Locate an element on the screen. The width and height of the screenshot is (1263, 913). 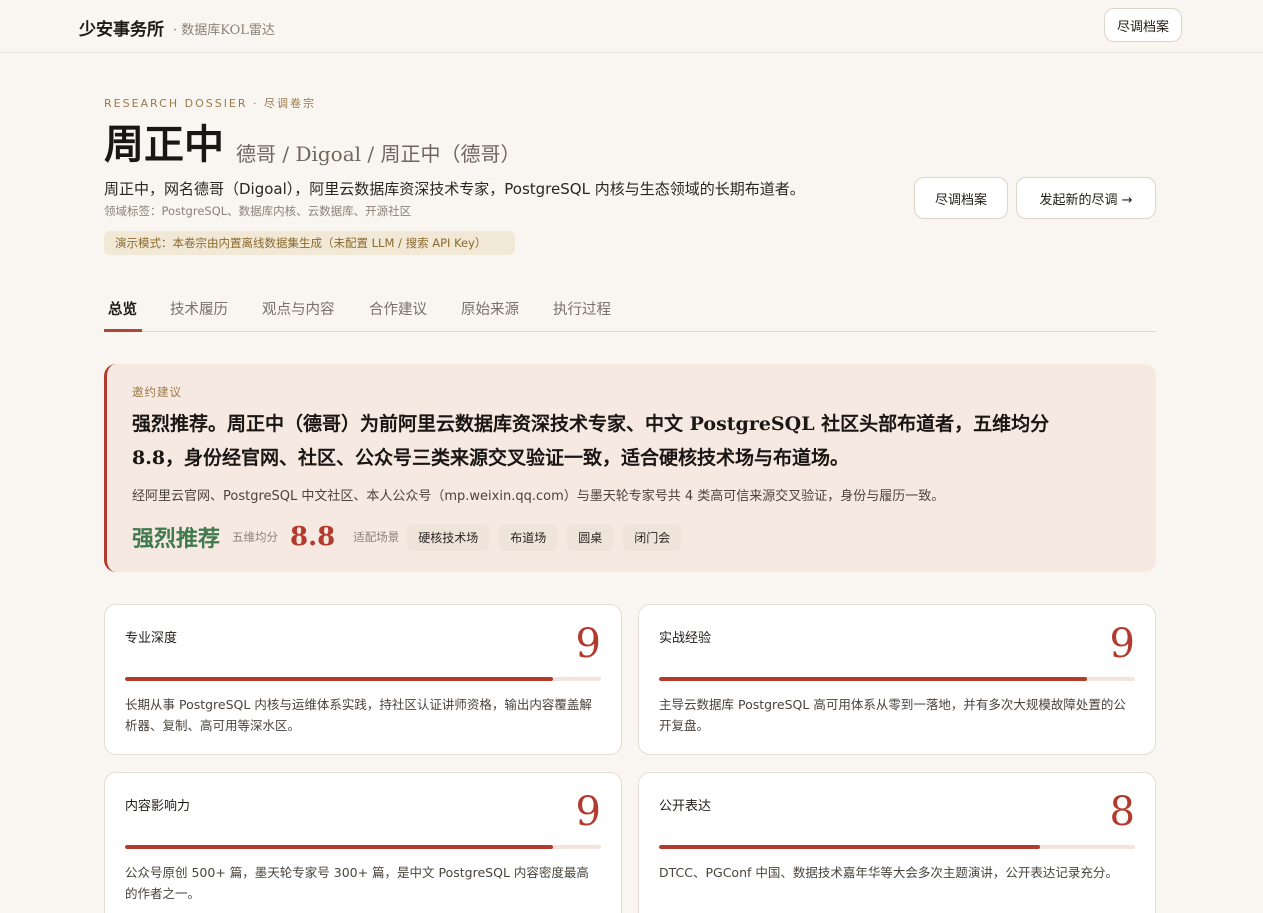
tab-bar: 总览 技术履历 观点与内容 合作建议 原始来源 执行过程 is located at coordinates (630, 310).